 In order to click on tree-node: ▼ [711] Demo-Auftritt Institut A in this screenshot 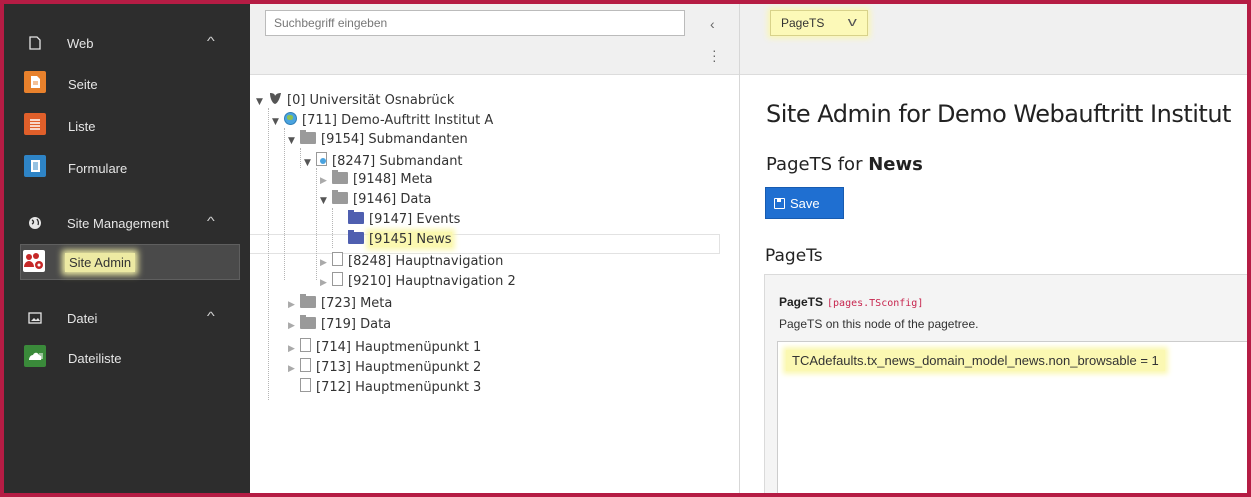, I will do `click(382, 122)`.